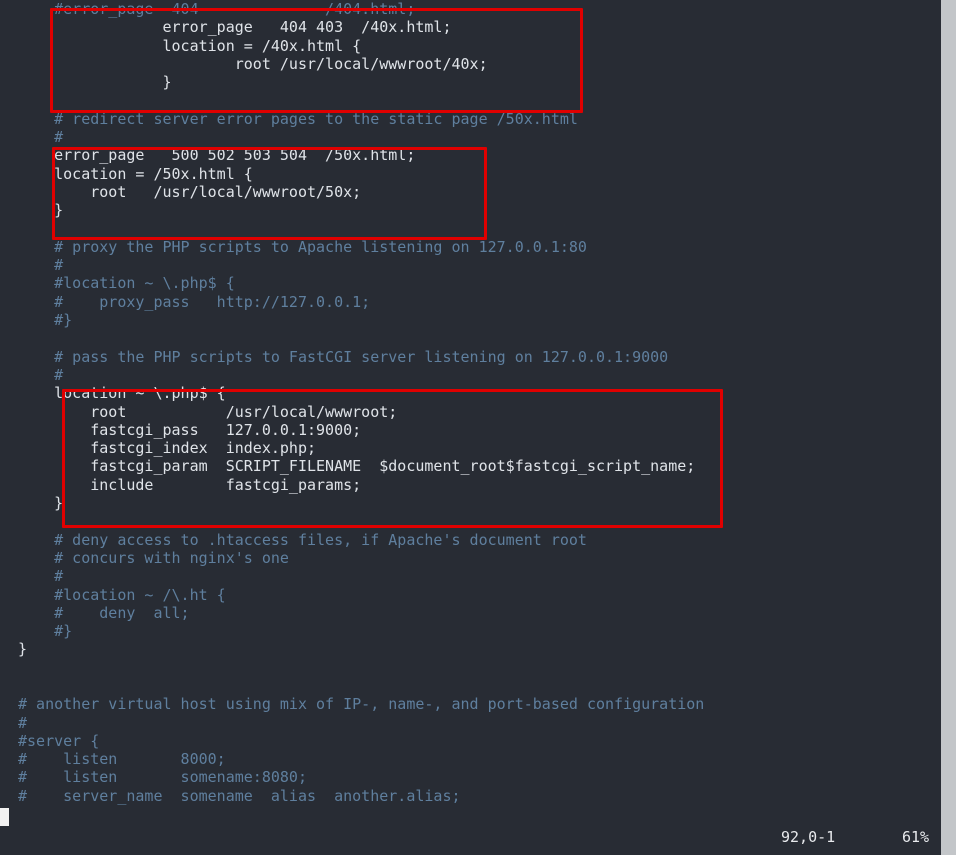  I want to click on code-line: fastcgi_pass 127.0.0.1:9000;, so click(190, 429).